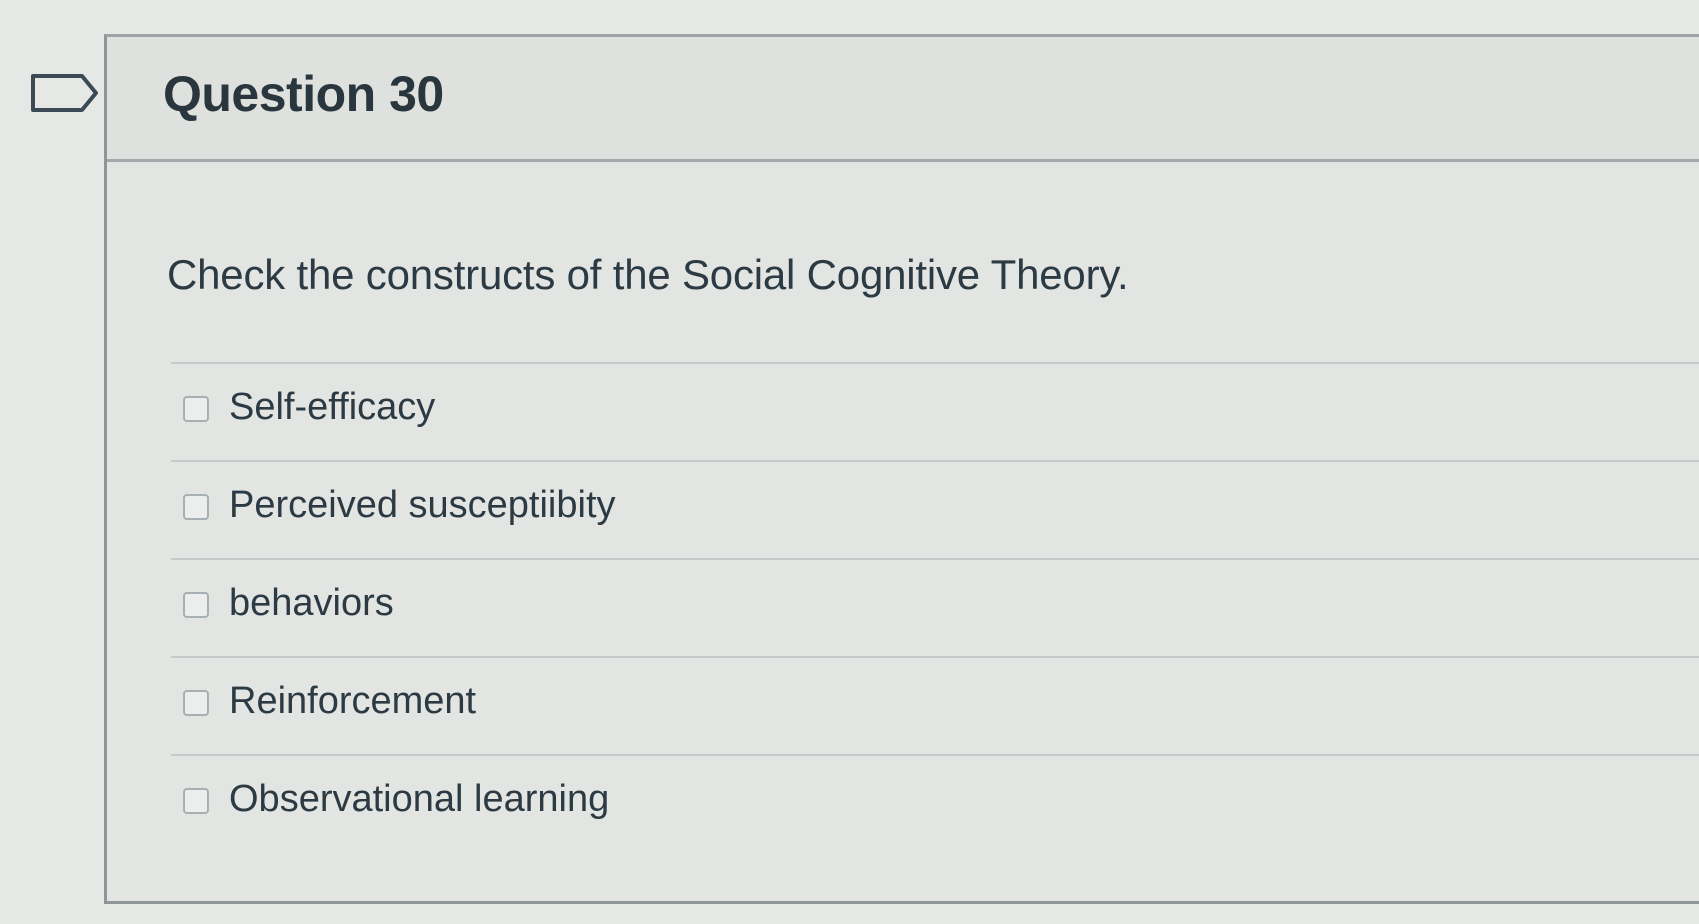  Describe the element at coordinates (422, 505) in the screenshot. I see `answer-label: Perceived susceptiibity` at that location.